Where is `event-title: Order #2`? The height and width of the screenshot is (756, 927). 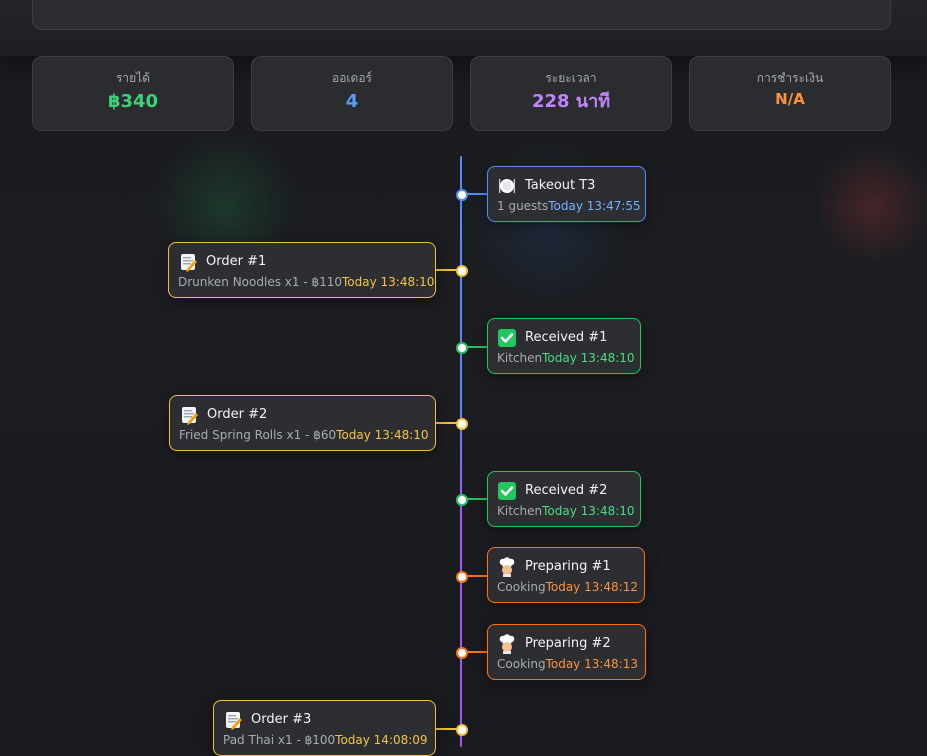 event-title: Order #2 is located at coordinates (237, 414).